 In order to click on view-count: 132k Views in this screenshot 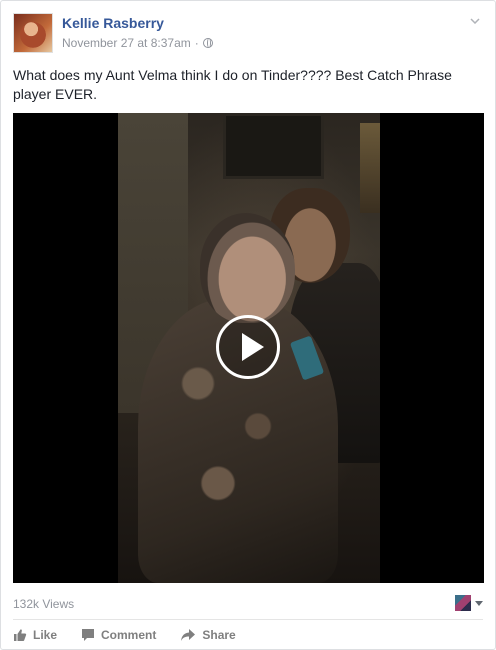, I will do `click(44, 604)`.